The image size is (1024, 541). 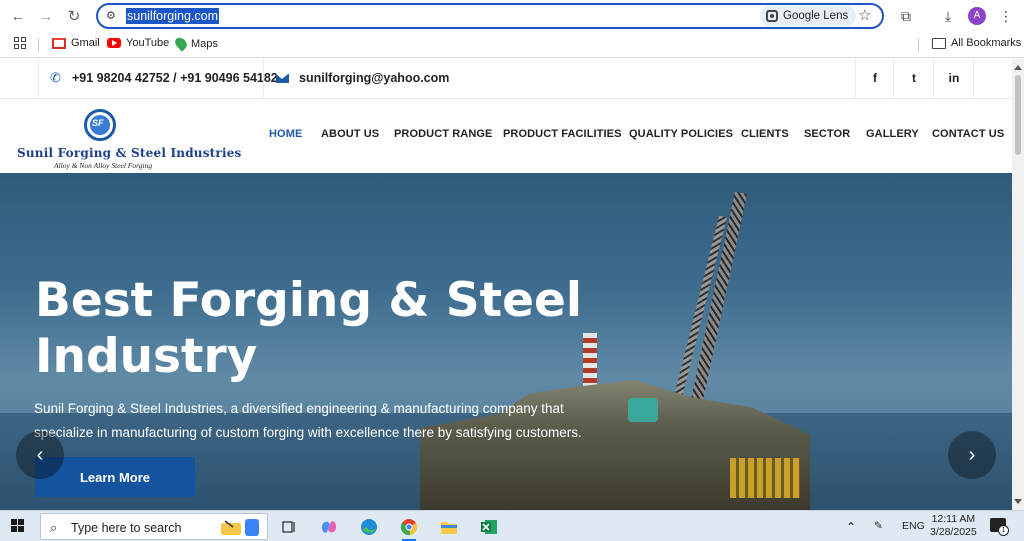 I want to click on nav-product-range: PRODUCT RANGE, so click(x=443, y=134).